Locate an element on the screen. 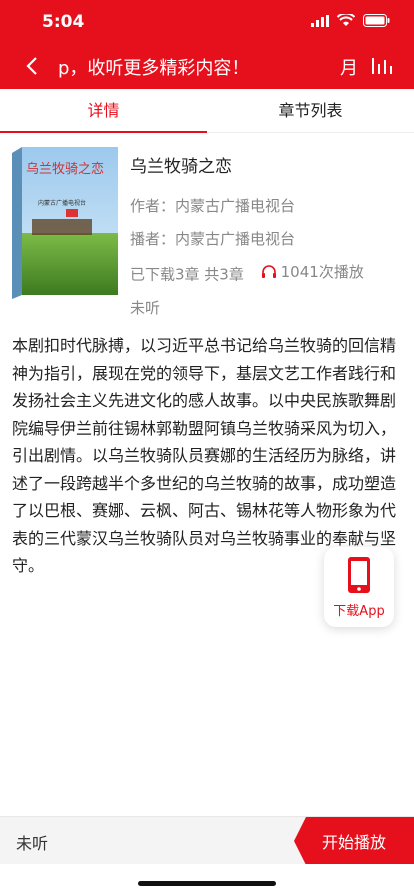  book-title: 乌兰牧骑之恋 is located at coordinates (181, 167).